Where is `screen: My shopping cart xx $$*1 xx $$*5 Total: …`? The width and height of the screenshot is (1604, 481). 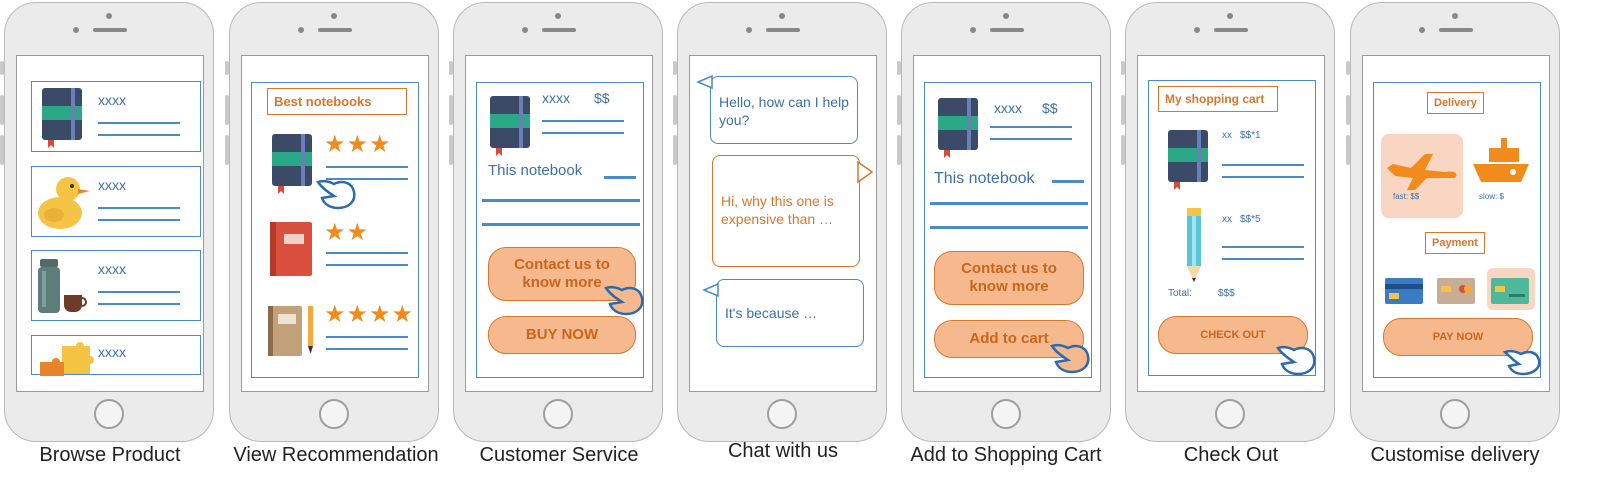 screen: My shopping cart xx $$*1 xx $$*5 Total: … is located at coordinates (1231, 223).